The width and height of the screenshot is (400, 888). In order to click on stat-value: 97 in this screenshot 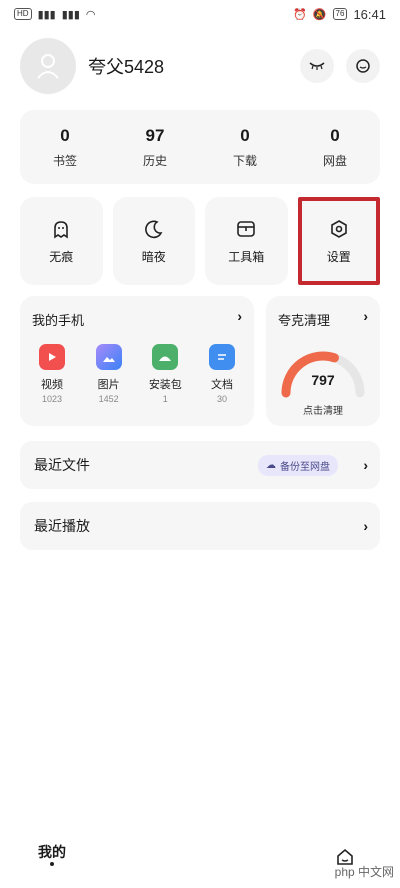, I will do `click(155, 135)`.